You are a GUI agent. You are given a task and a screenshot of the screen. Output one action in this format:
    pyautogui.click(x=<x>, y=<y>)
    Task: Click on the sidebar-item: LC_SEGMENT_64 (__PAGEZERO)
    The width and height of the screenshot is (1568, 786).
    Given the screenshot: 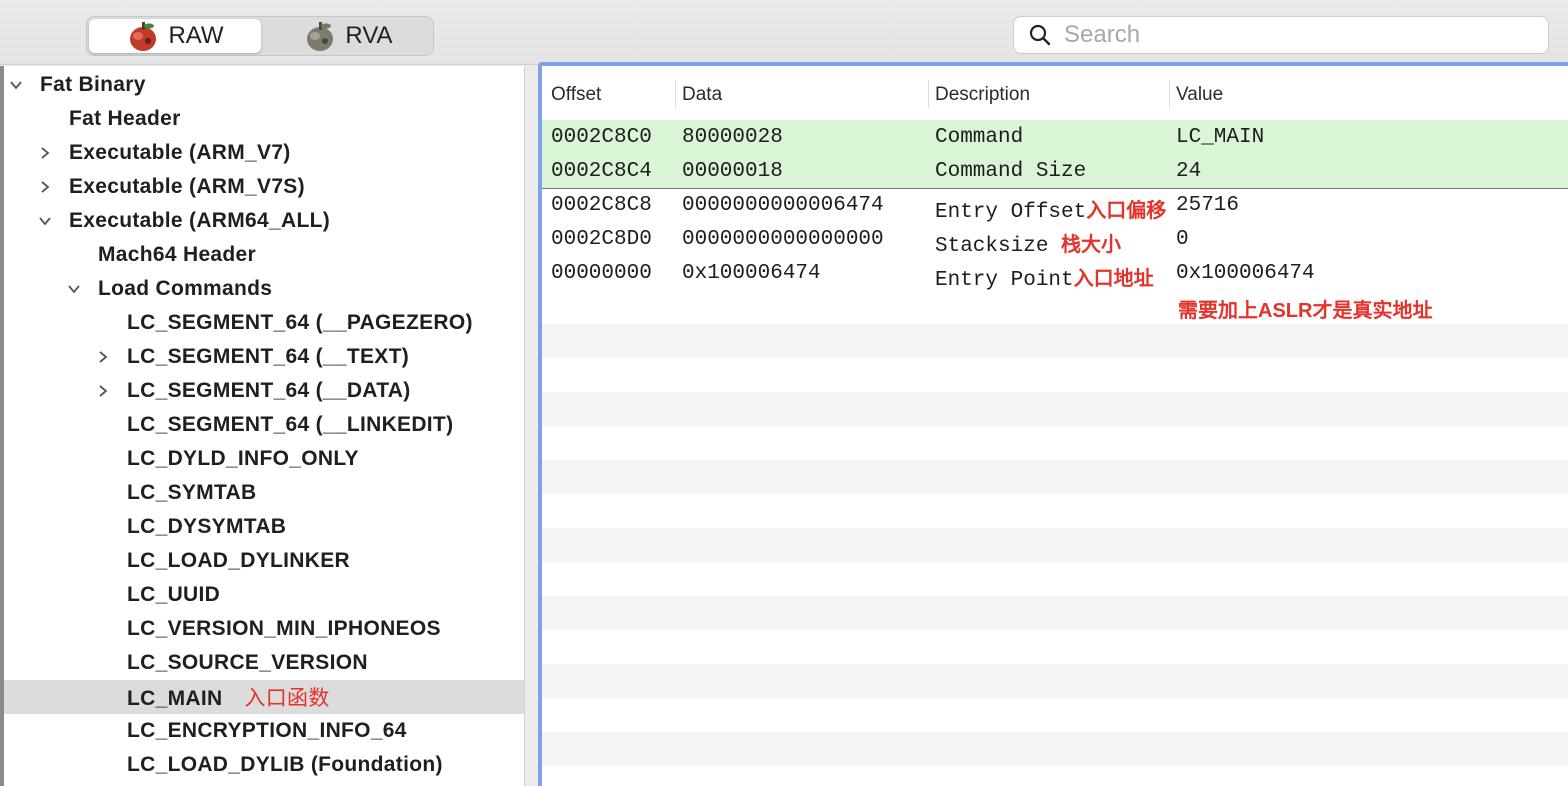 What is the action you would take?
    pyautogui.click(x=264, y=323)
    